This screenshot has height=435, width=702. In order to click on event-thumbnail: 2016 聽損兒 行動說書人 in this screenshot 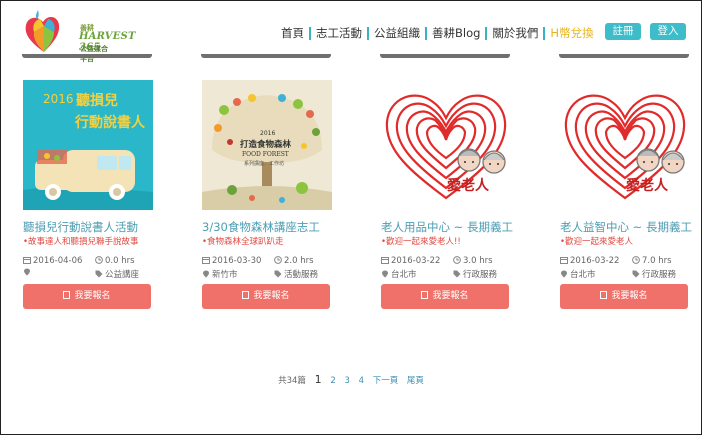, I will do `click(88, 145)`.